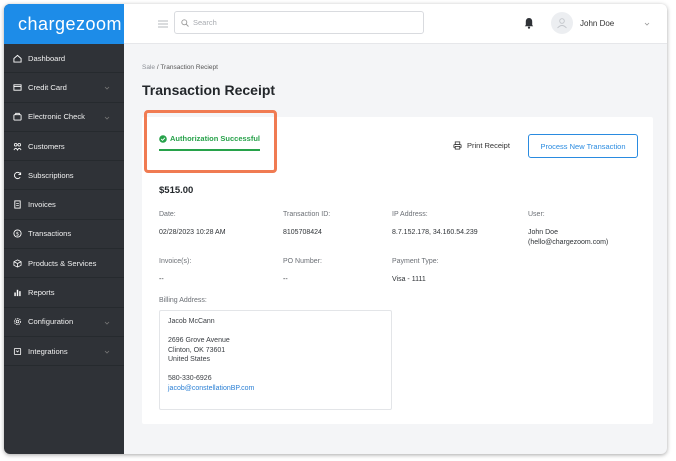 The image size is (676, 461). Describe the element at coordinates (47, 58) in the screenshot. I see `sidebar-item-label: Dashboard` at that location.